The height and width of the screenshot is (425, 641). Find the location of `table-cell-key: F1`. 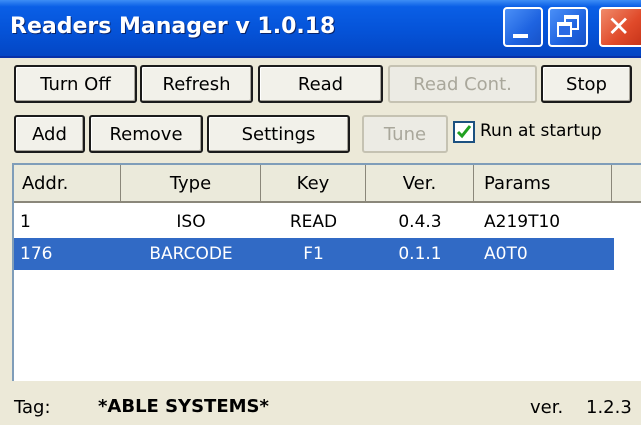

table-cell-key: F1 is located at coordinates (313, 254).